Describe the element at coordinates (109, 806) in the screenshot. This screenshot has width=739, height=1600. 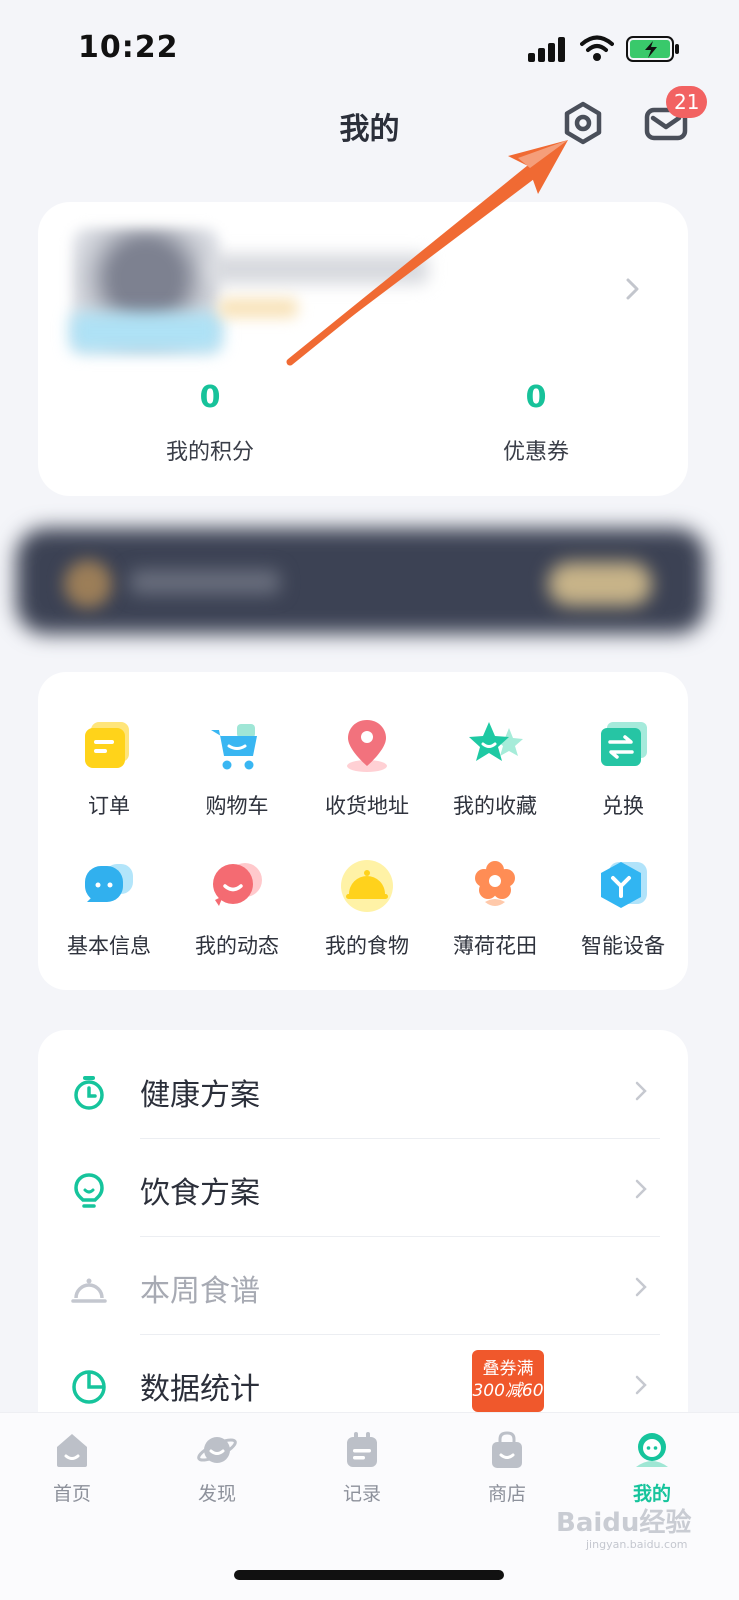
I see `shortcut-label: 订单` at that location.